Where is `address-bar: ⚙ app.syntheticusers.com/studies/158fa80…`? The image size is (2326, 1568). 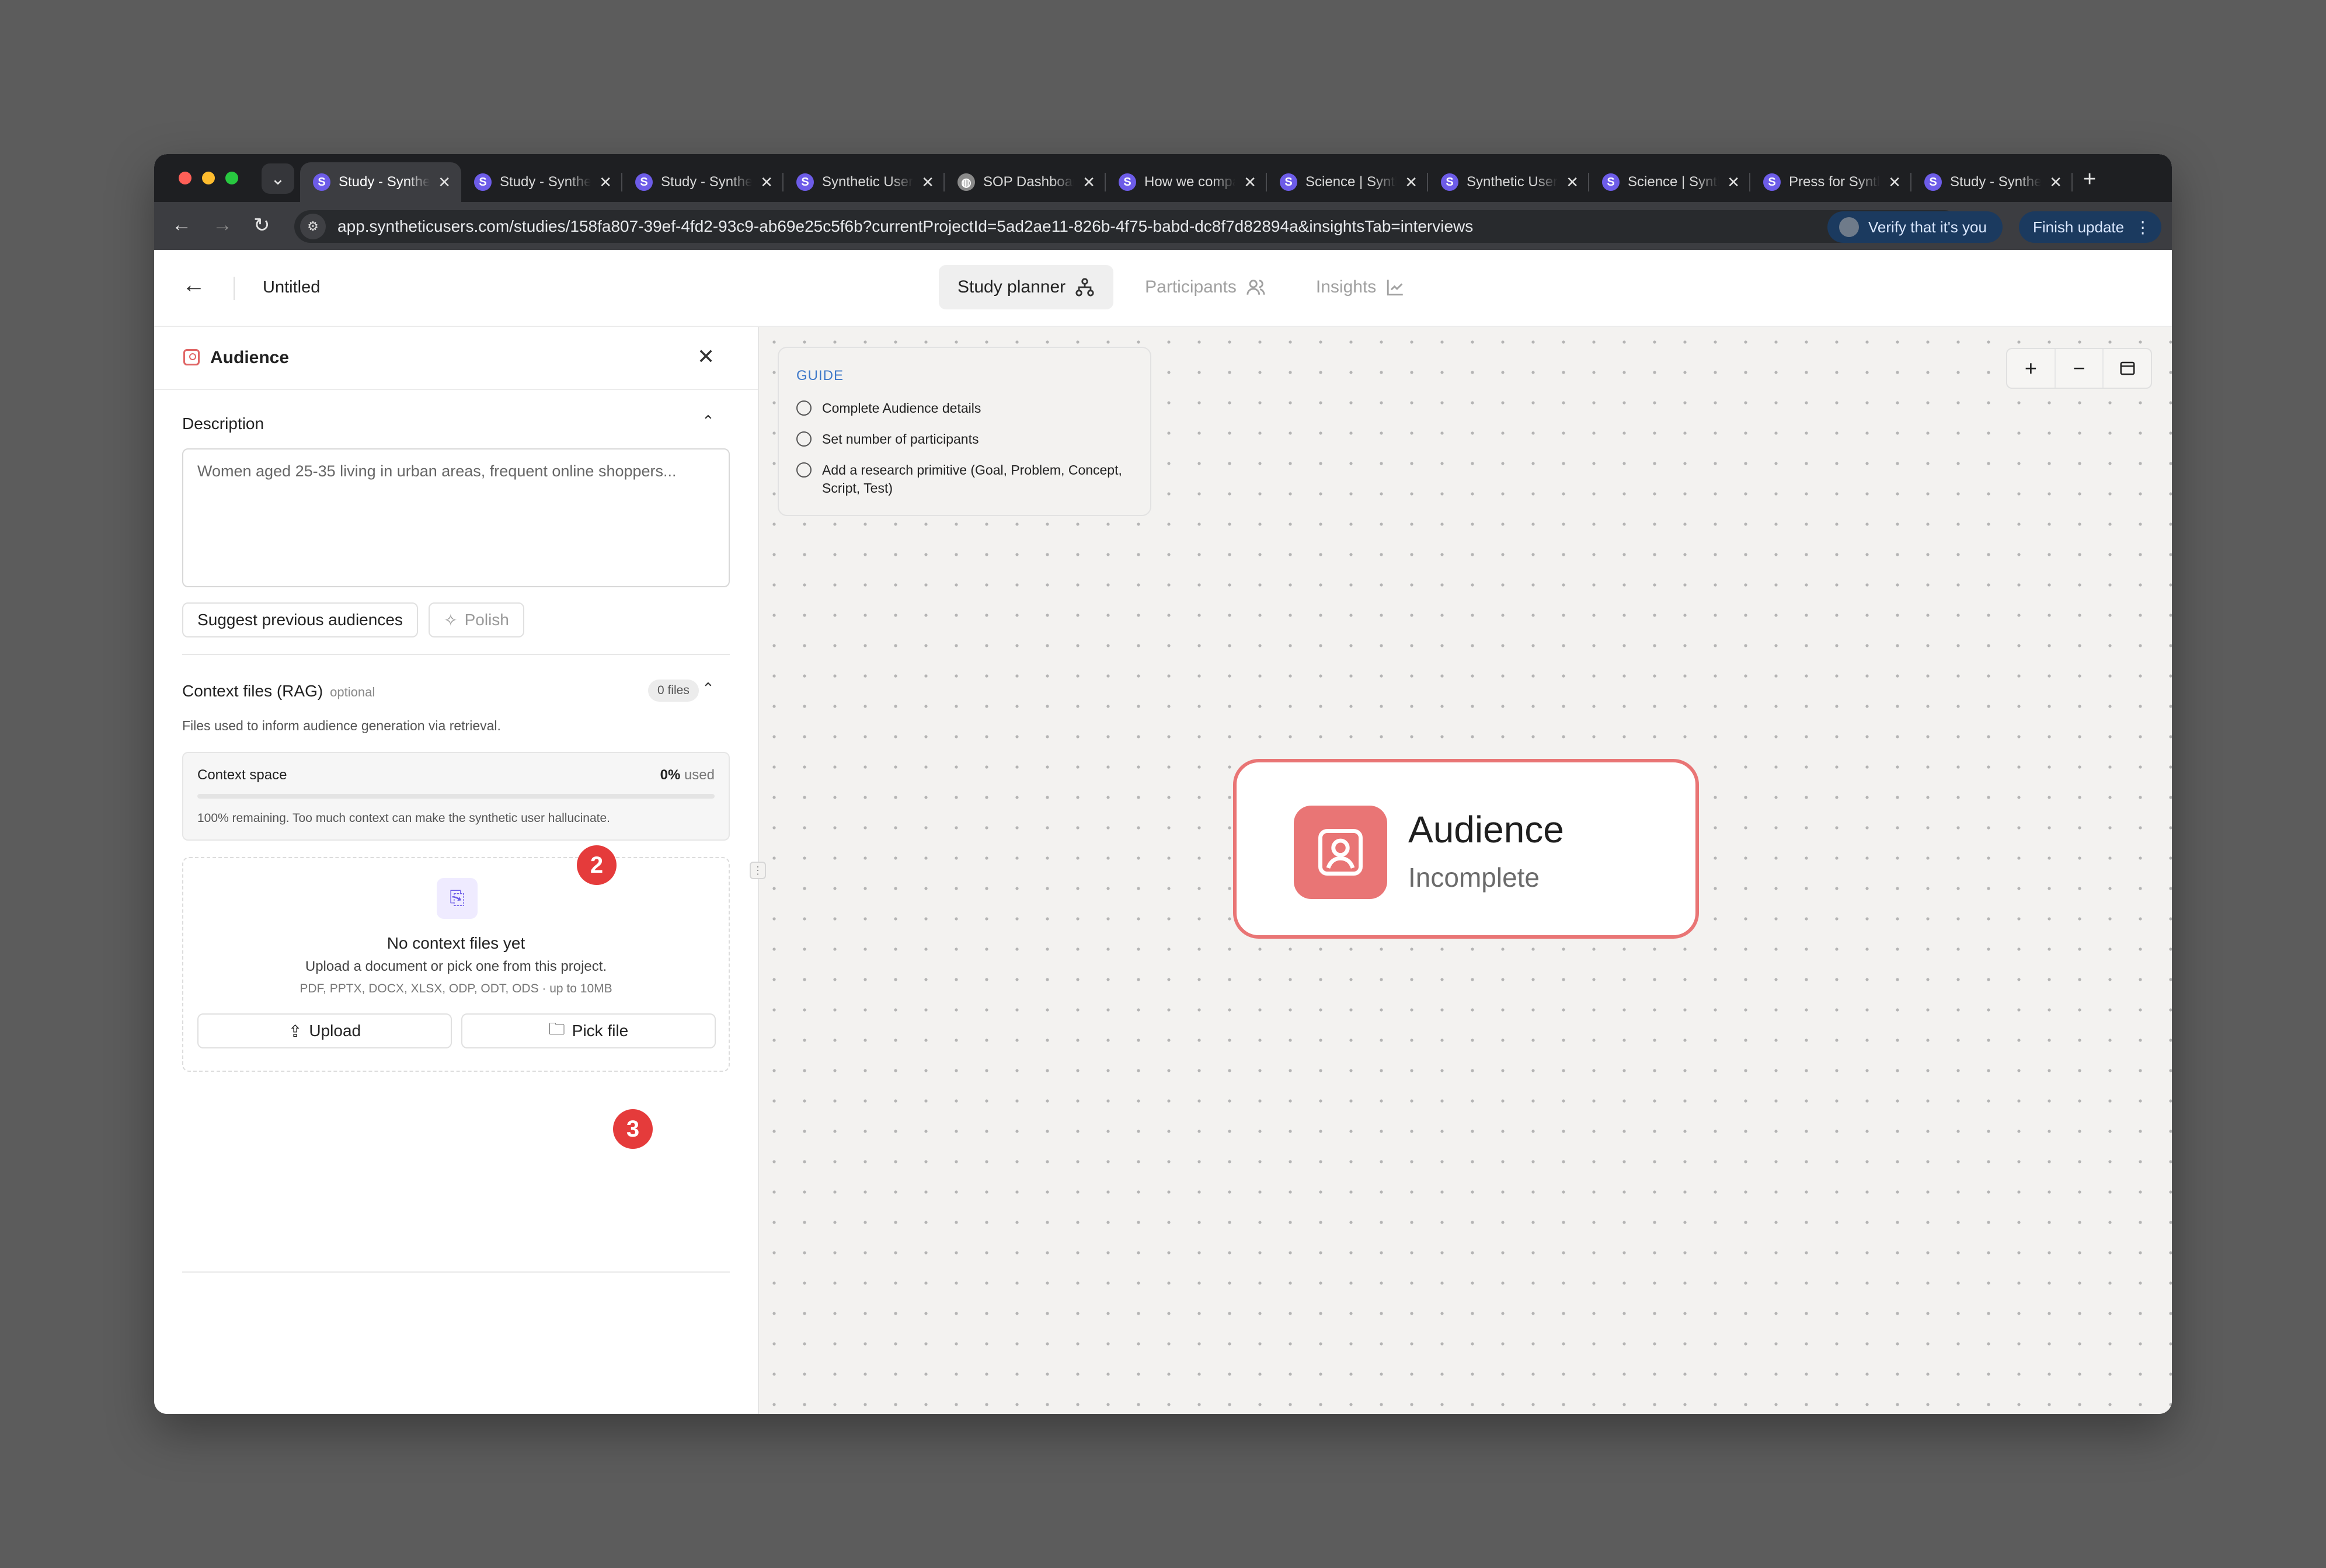
address-bar: ⚙ app.syntheticusers.com/studies/158fa80… is located at coordinates (1127, 227).